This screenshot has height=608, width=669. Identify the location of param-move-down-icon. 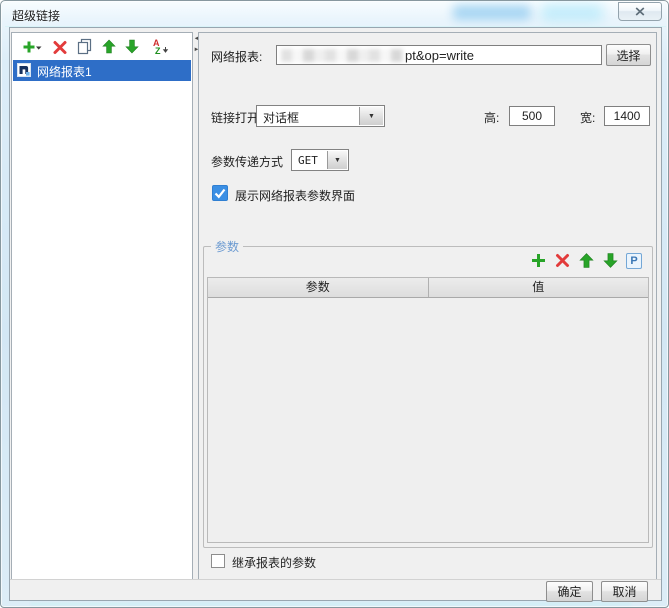
(610, 260).